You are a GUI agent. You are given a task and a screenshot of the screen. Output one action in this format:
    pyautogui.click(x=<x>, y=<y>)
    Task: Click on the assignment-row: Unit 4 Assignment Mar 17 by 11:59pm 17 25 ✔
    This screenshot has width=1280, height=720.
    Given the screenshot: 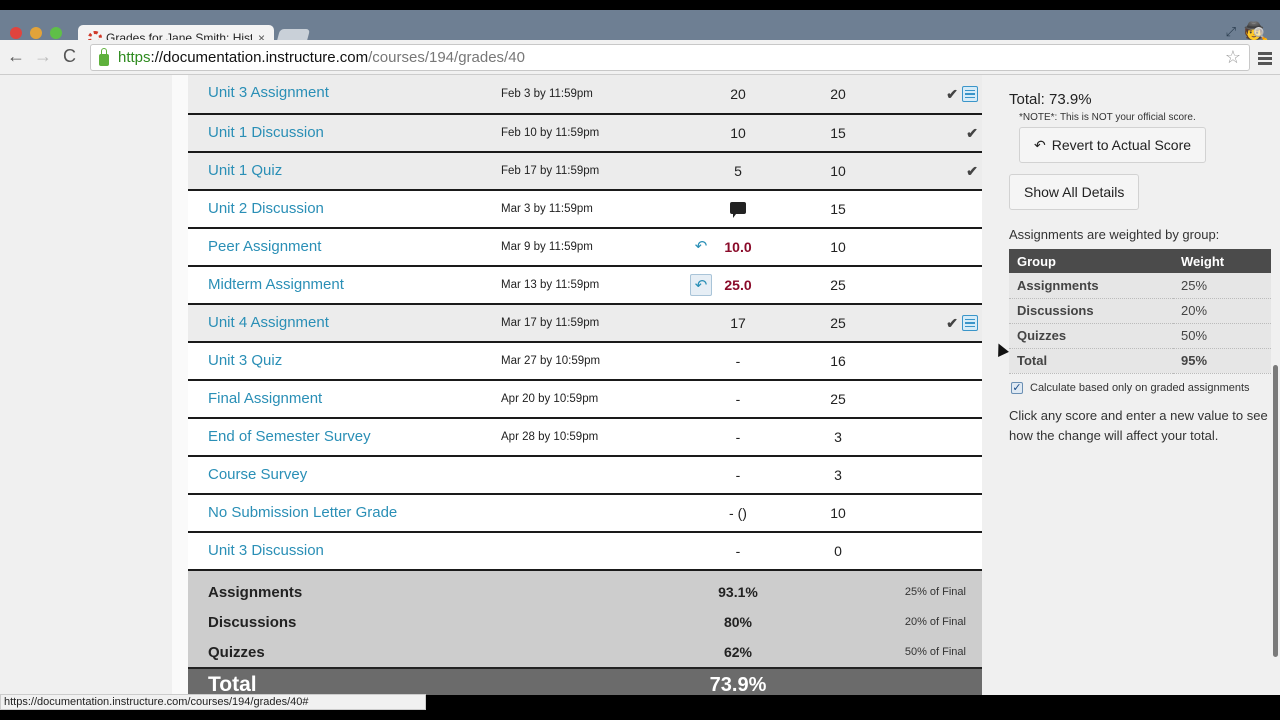 What is the action you would take?
    pyautogui.click(x=585, y=324)
    